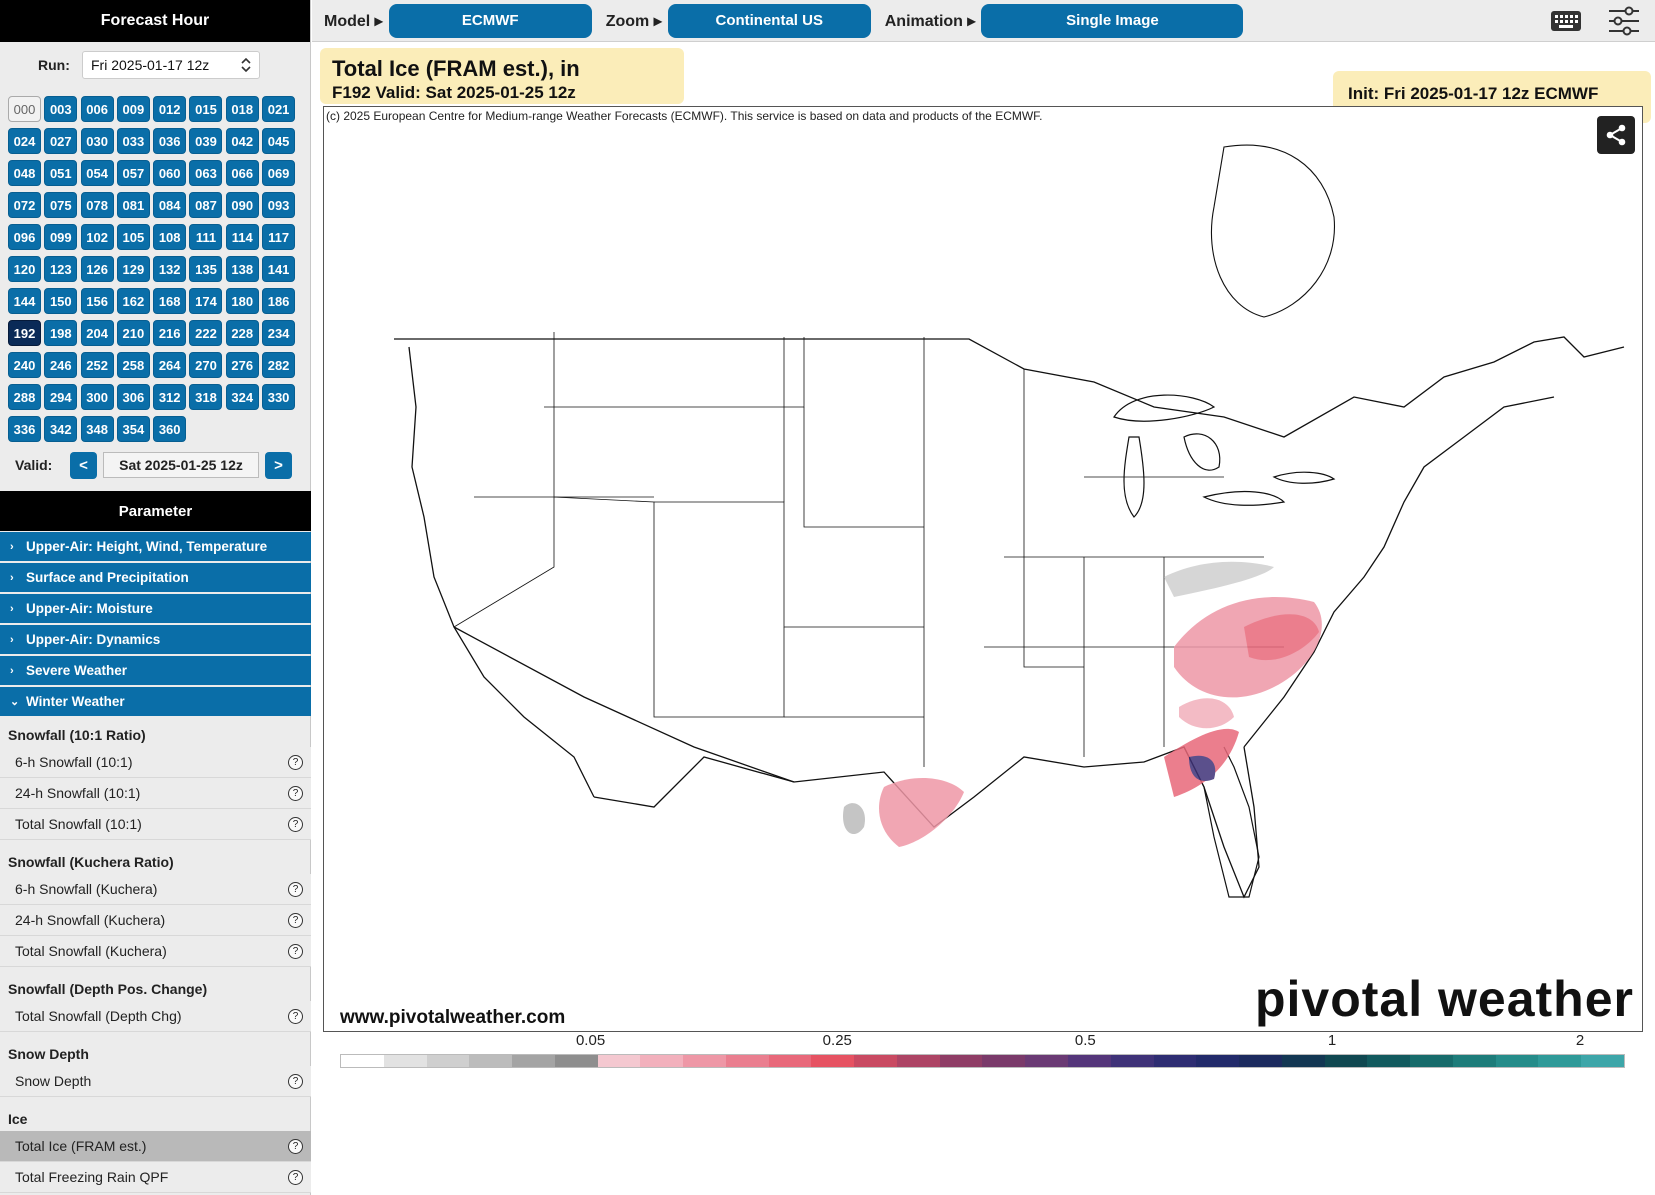 This screenshot has height=1195, width=1655. I want to click on forecast-hour-button: 060, so click(170, 173).